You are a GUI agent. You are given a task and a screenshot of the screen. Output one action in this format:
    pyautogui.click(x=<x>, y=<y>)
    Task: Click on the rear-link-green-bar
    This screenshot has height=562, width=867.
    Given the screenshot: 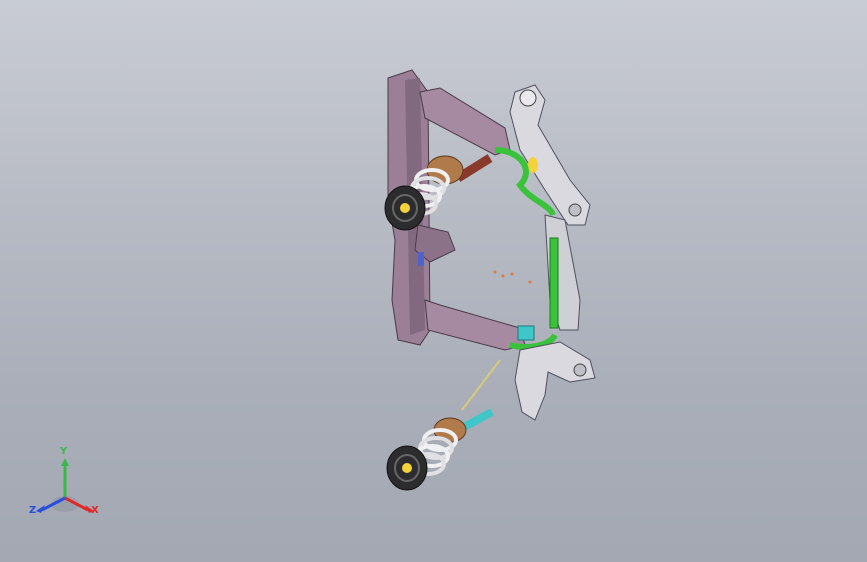 What is the action you would take?
    pyautogui.click(x=554, y=283)
    